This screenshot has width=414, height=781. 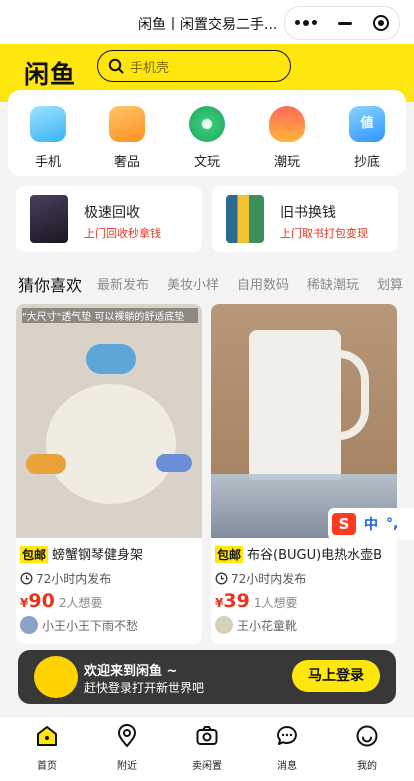 What do you see at coordinates (245, 219) in the screenshot?
I see `books-image` at bounding box center [245, 219].